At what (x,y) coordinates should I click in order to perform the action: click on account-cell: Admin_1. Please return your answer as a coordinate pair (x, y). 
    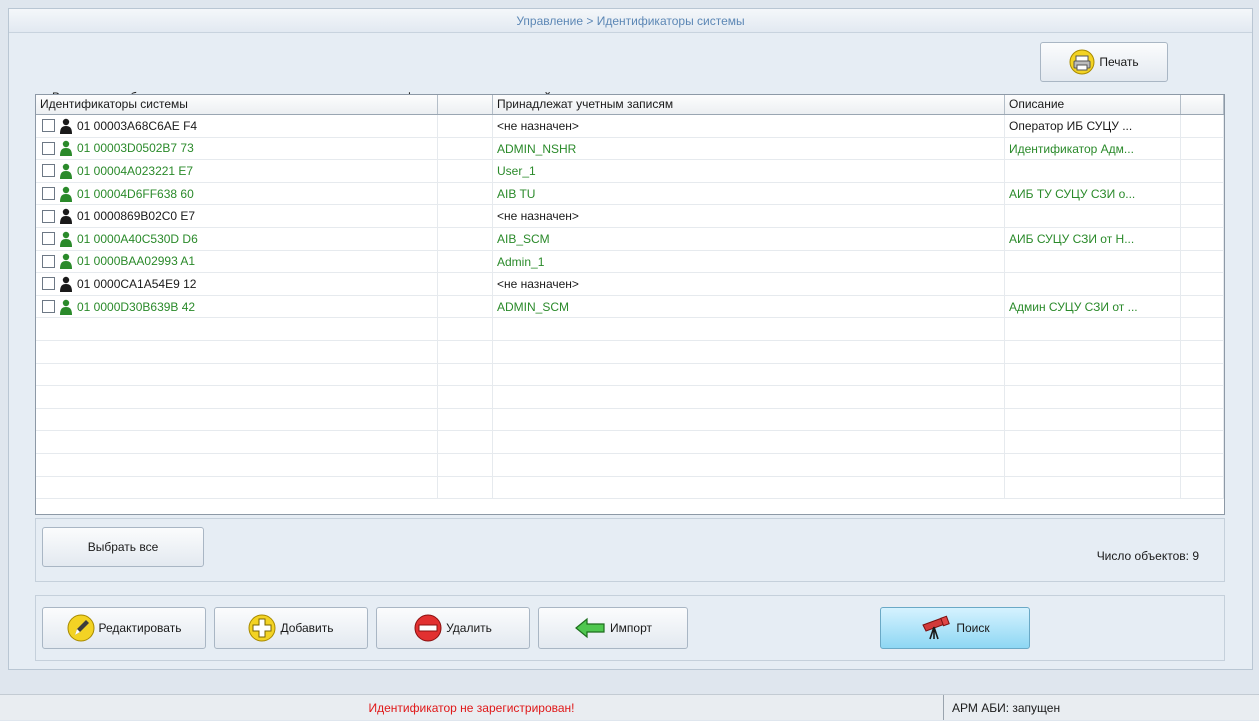
    Looking at the image, I should click on (749, 261).